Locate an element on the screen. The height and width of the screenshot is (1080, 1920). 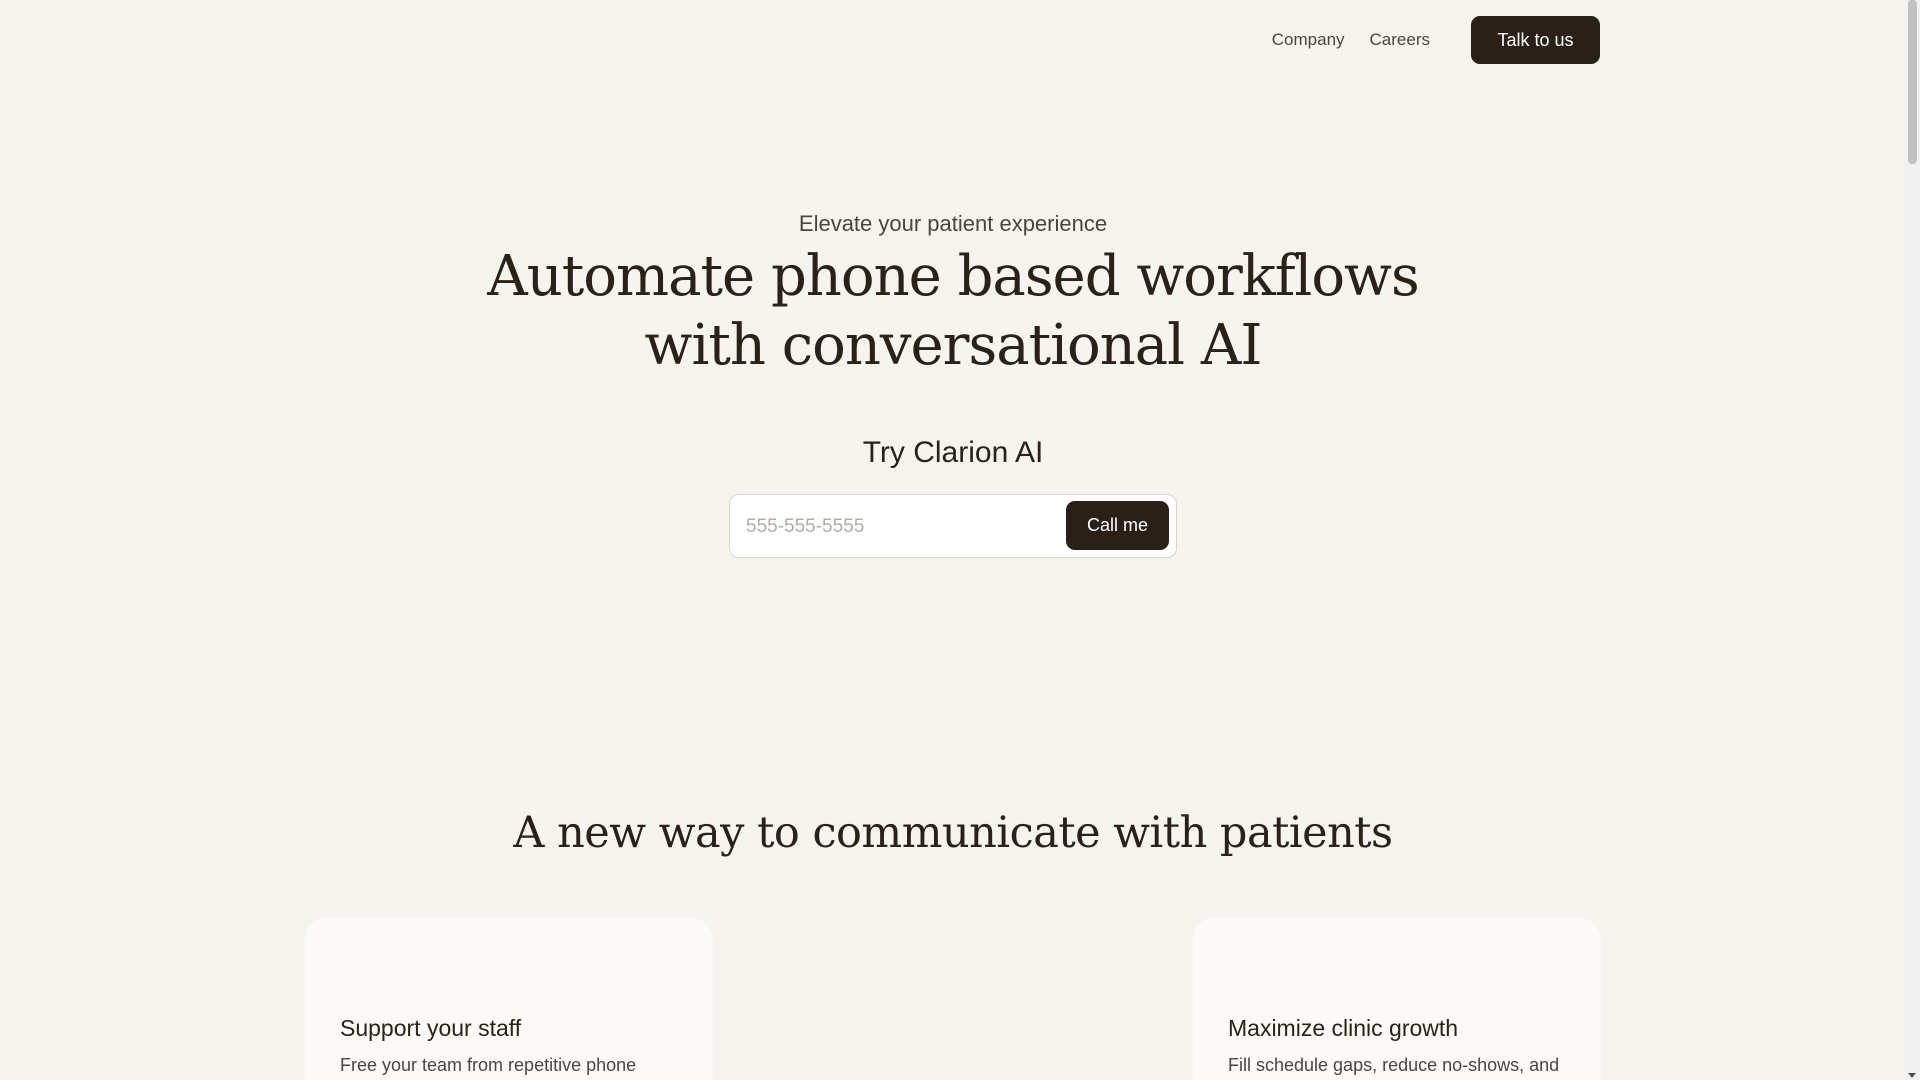
call-me-form: Call me is located at coordinates (953, 526).